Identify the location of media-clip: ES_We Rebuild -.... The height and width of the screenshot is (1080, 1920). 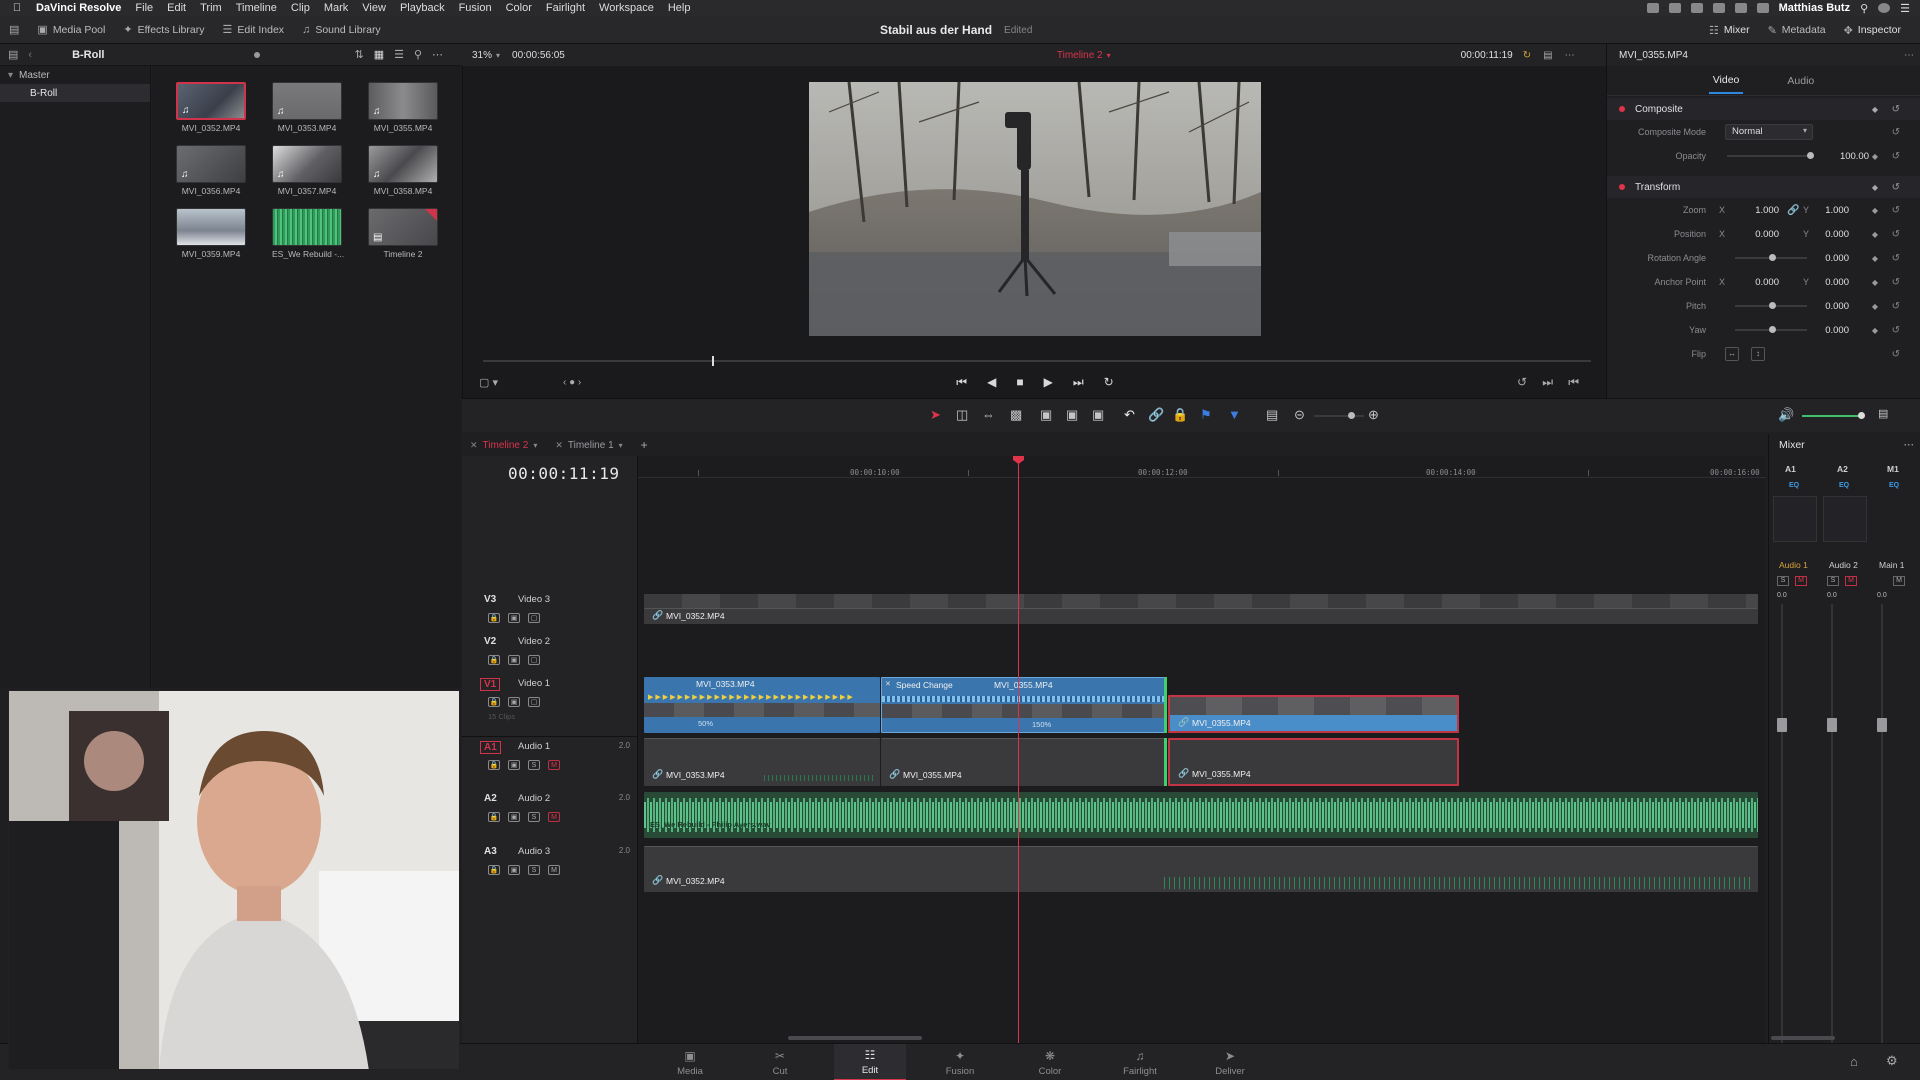
(308, 233).